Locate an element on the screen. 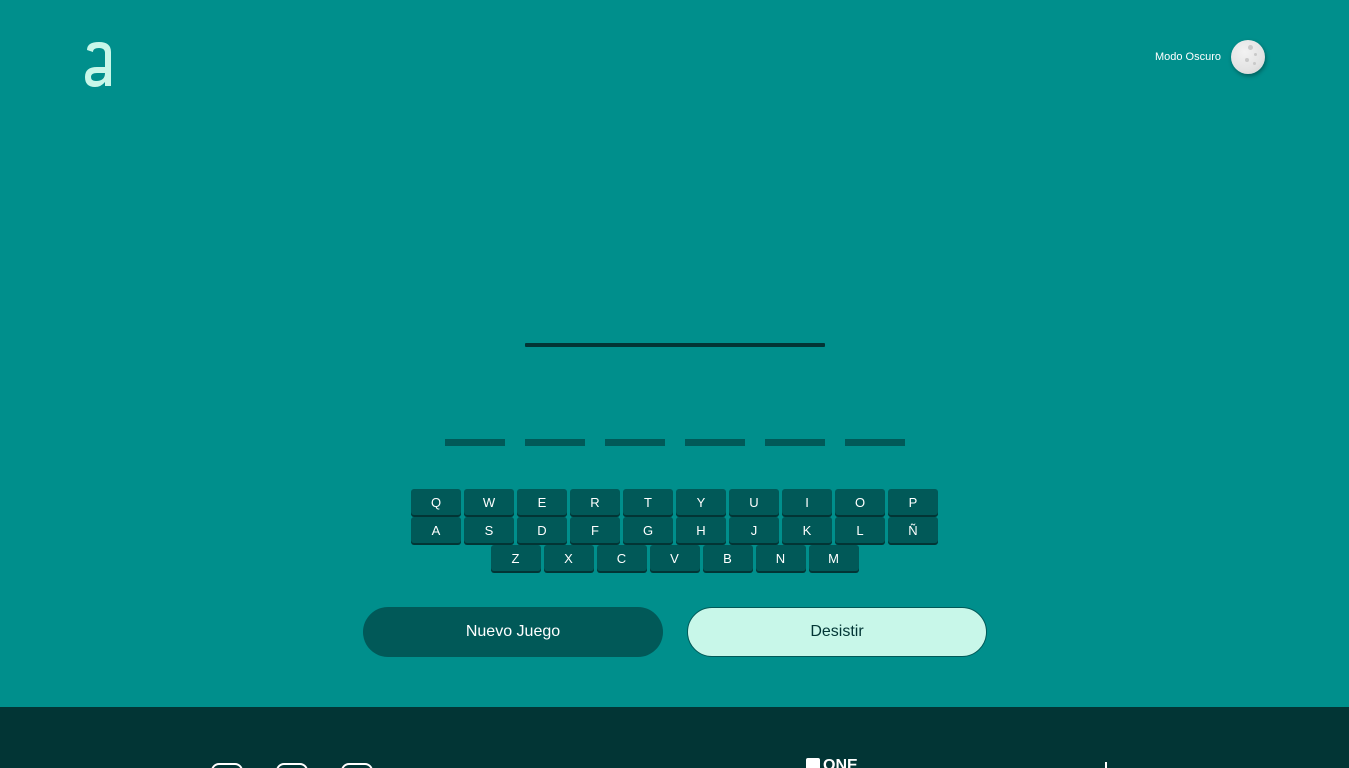 The height and width of the screenshot is (768, 1349). dark-mode-toggle: Modo Oscuro is located at coordinates (1210, 57).